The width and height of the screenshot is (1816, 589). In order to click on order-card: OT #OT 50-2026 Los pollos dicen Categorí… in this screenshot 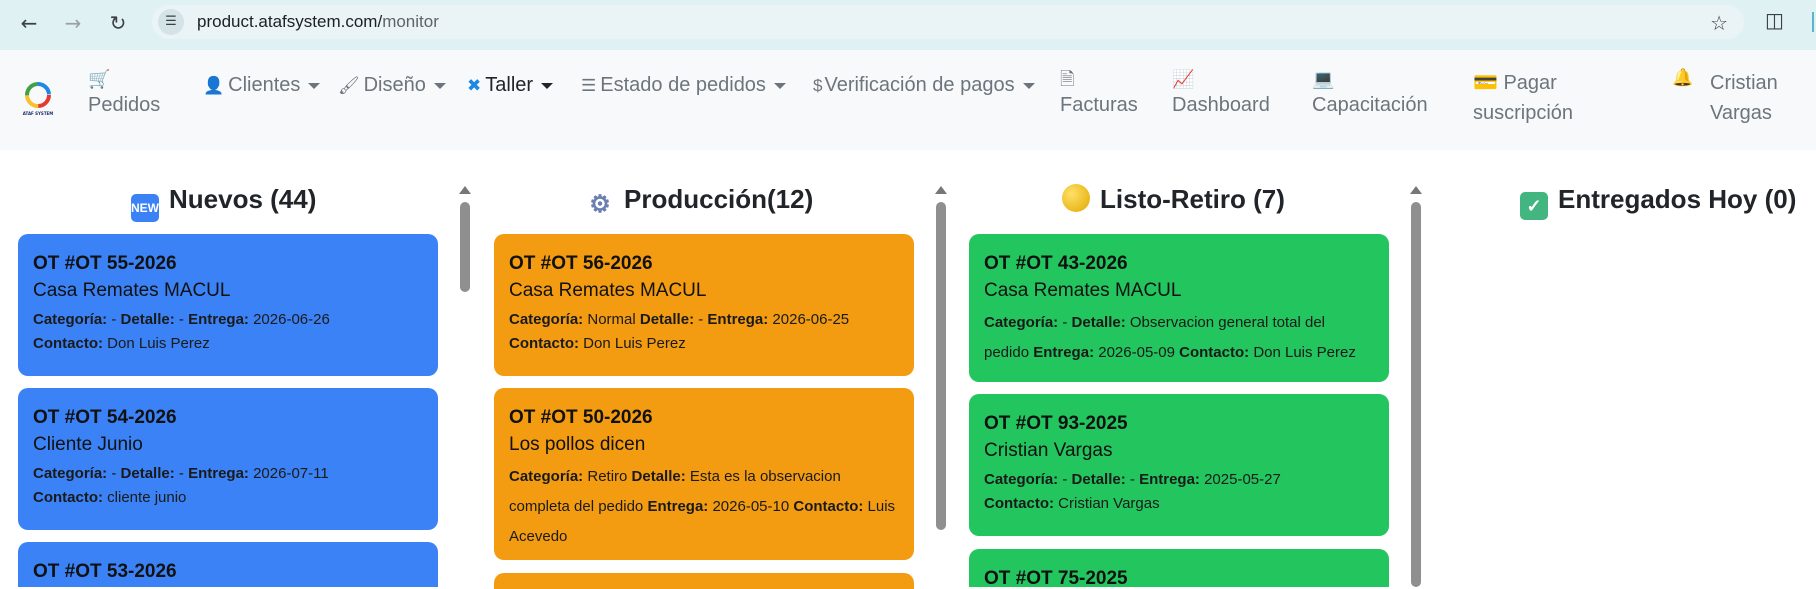, I will do `click(704, 474)`.